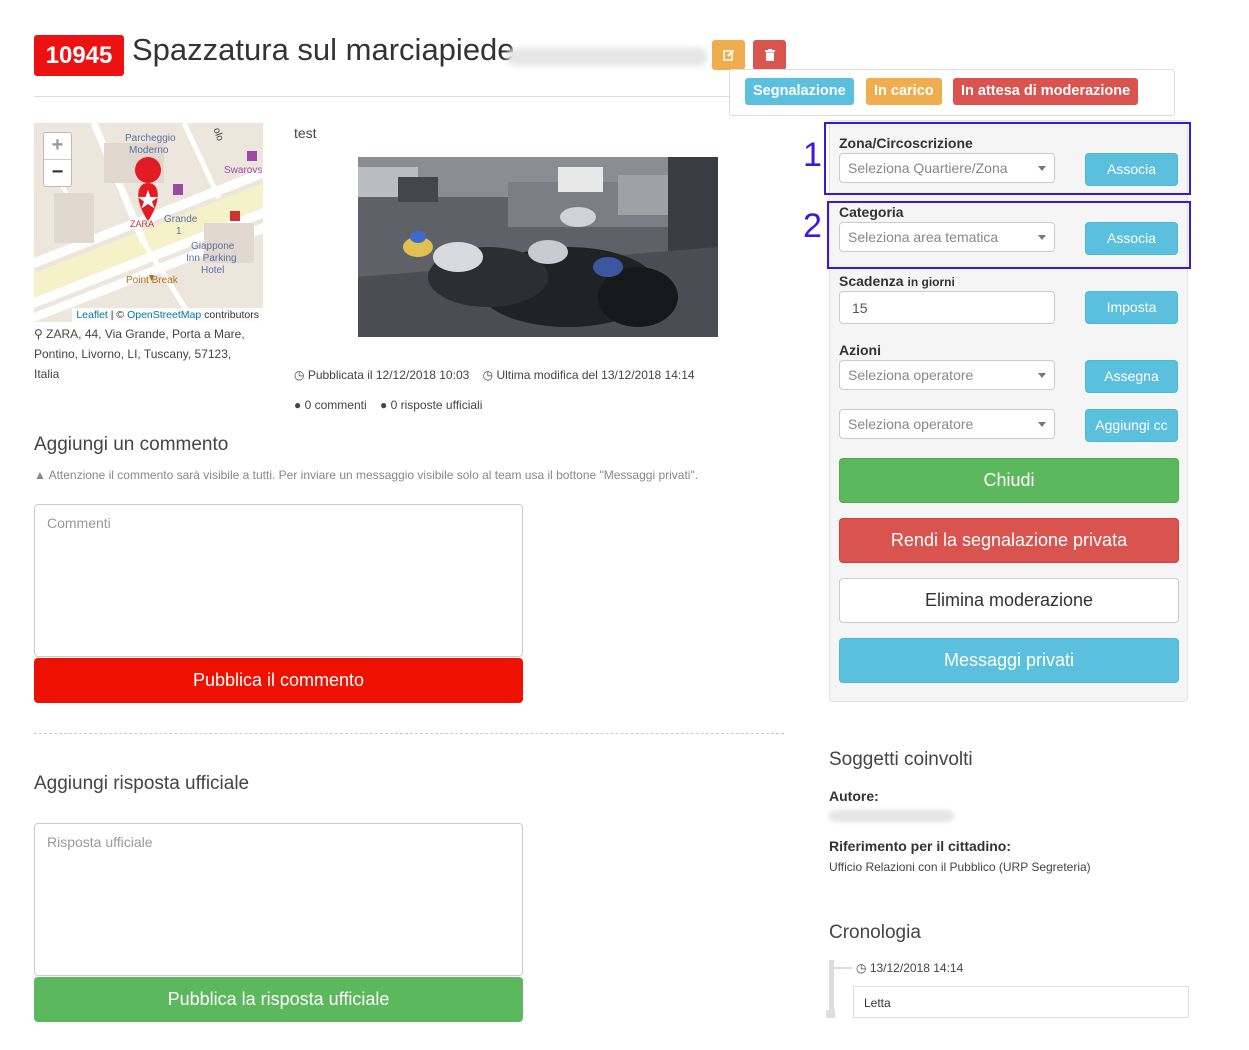 This screenshot has height=1050, width=1249. What do you see at coordinates (923, 237) in the screenshot?
I see `categoria-placeholder: Seleziona area tematica` at bounding box center [923, 237].